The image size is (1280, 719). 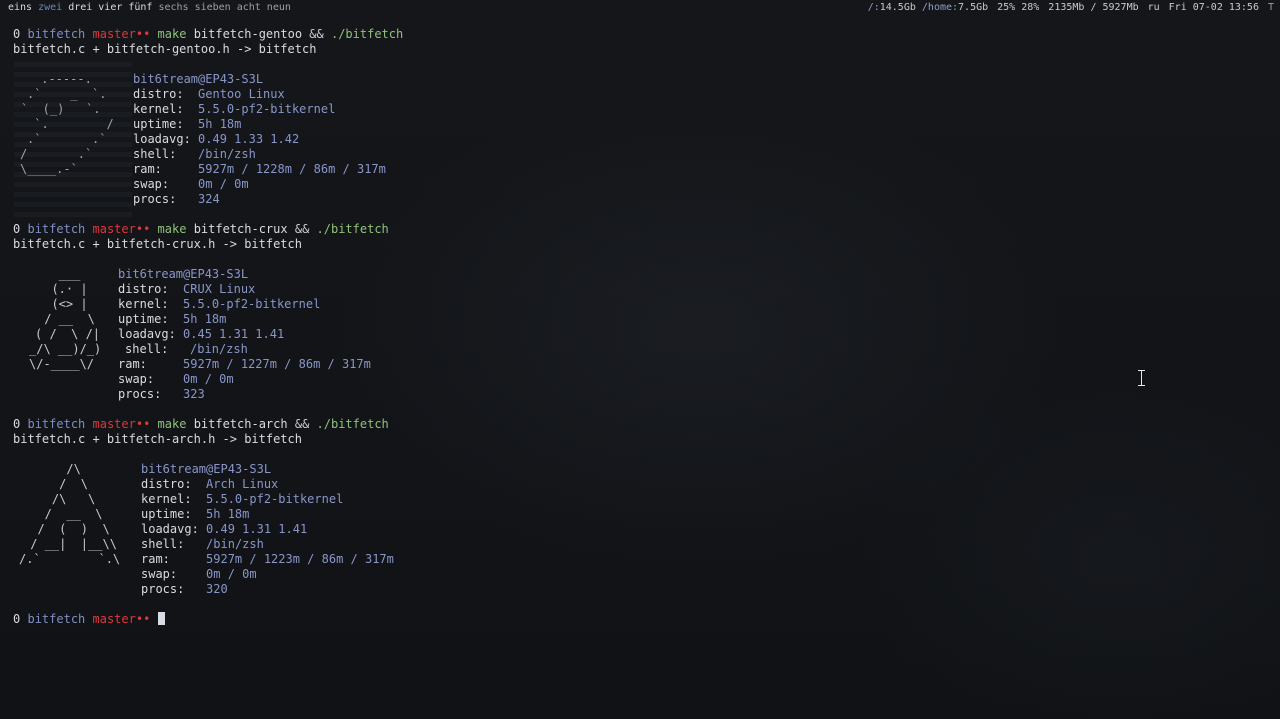 I want to click on build-output: bitfetch.c + bitfetch-crux.h -> bitfetch, so click(x=157, y=244).